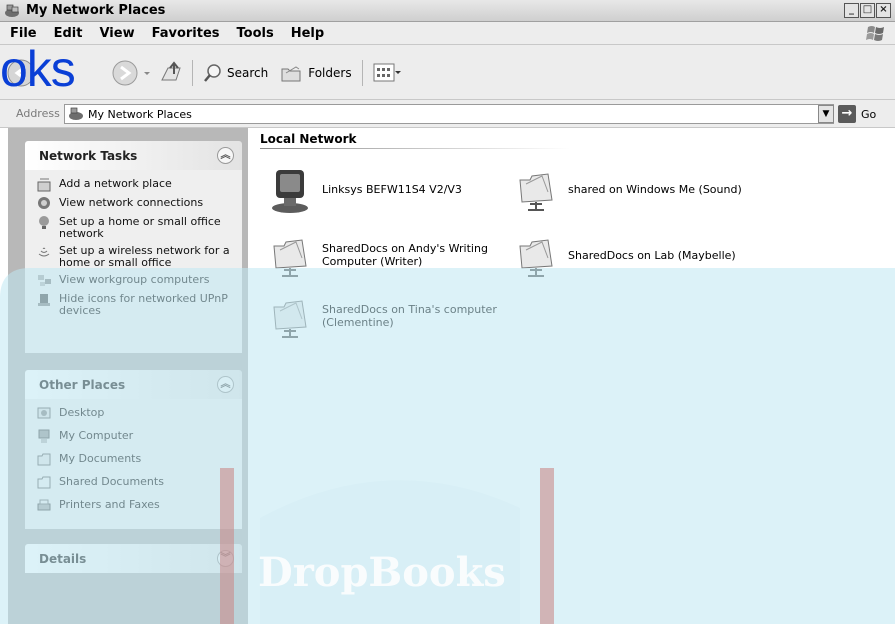  Describe the element at coordinates (415, 148) in the screenshot. I see `section-divider` at that location.